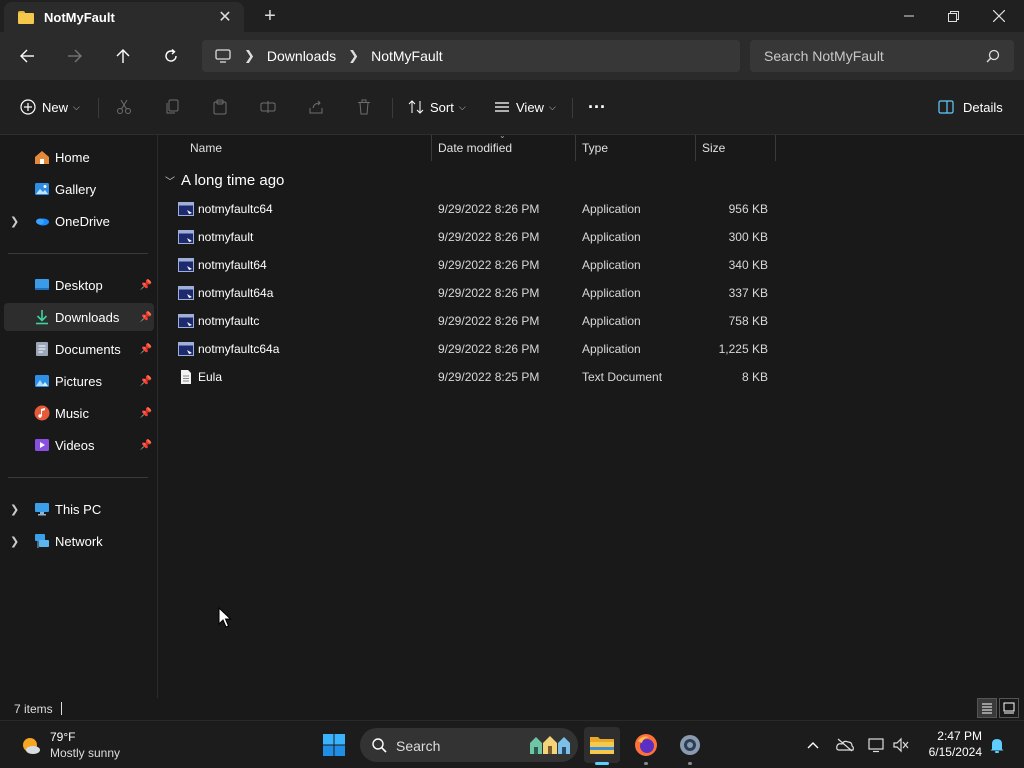  What do you see at coordinates (437, 107) in the screenshot?
I see `sort-button: Sort ⌵` at bounding box center [437, 107].